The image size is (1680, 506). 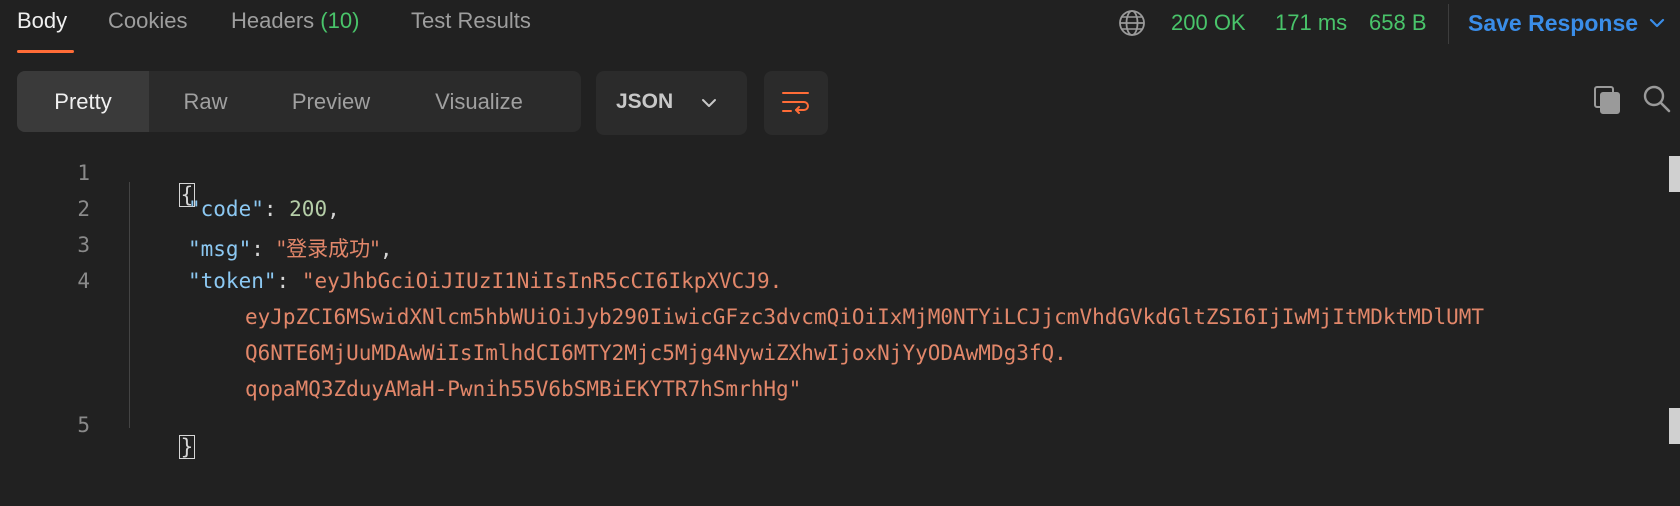 What do you see at coordinates (83, 245) in the screenshot?
I see `line-number: 3` at bounding box center [83, 245].